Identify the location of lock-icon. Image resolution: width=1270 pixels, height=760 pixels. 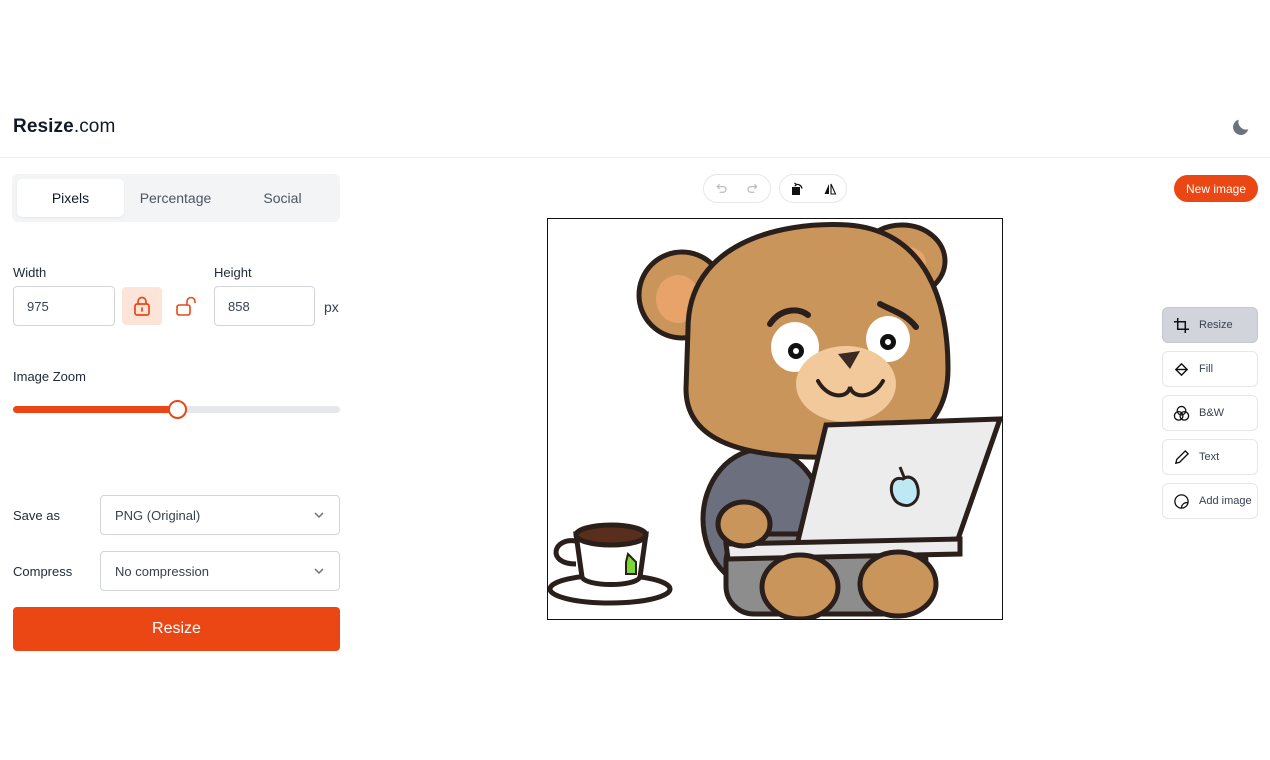
(142, 306).